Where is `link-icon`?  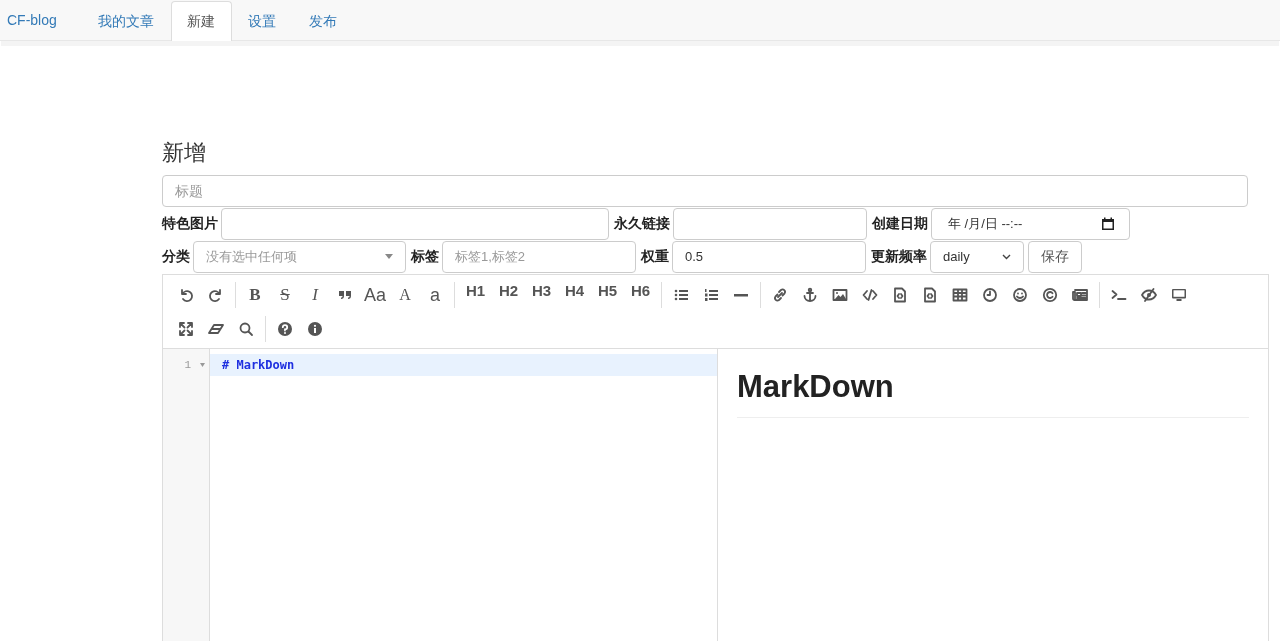
link-icon is located at coordinates (780, 295).